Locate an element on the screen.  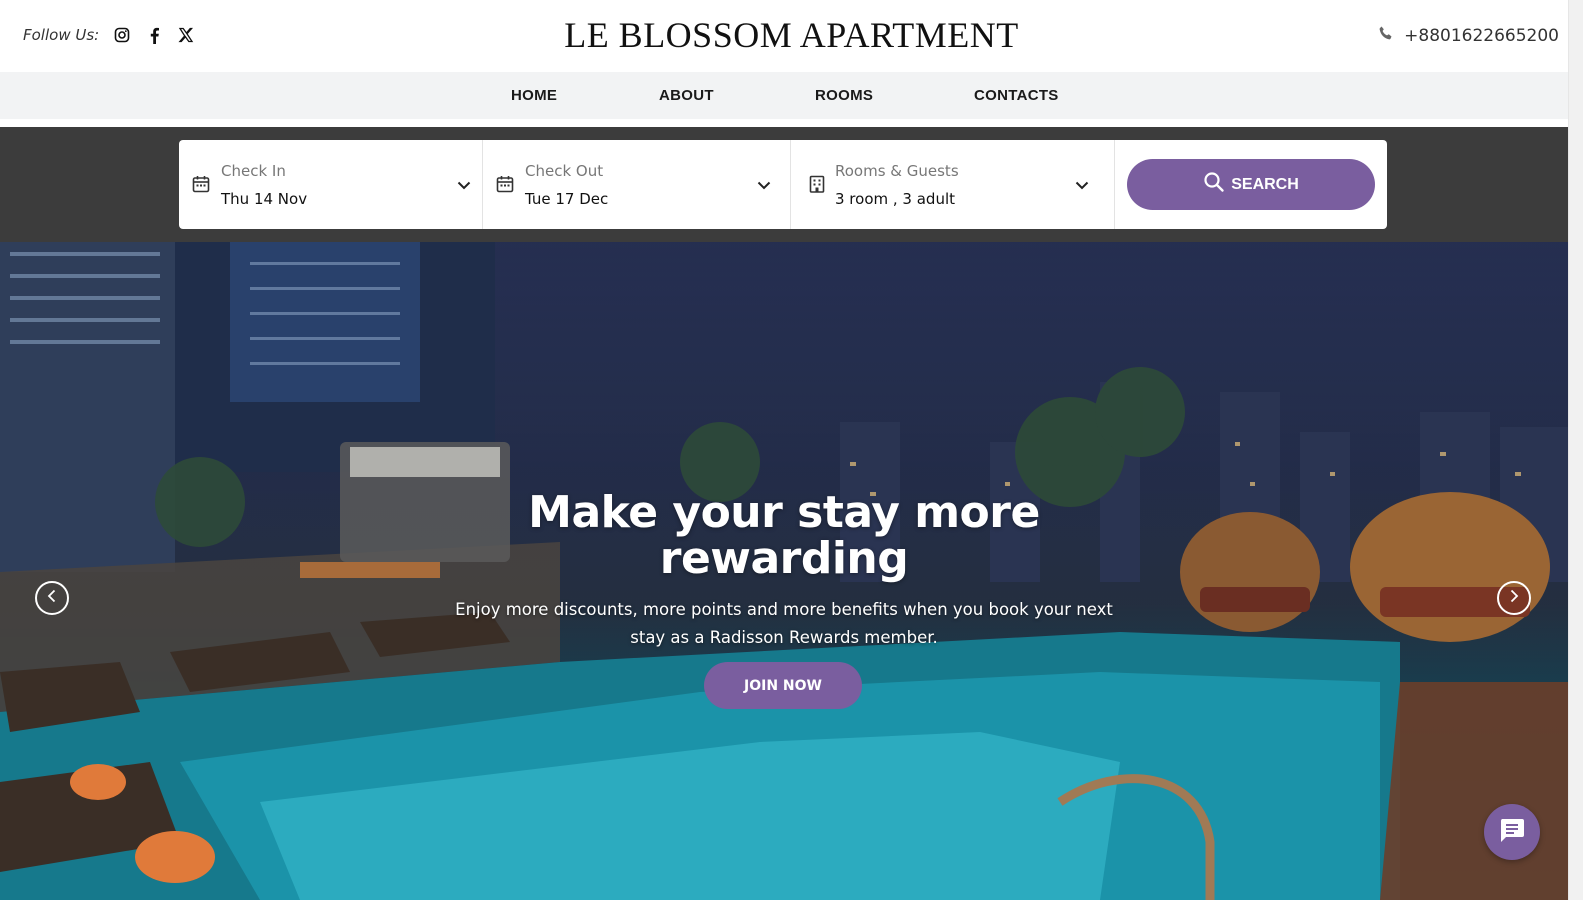
page-scrollbar is located at coordinates (1575, 450).